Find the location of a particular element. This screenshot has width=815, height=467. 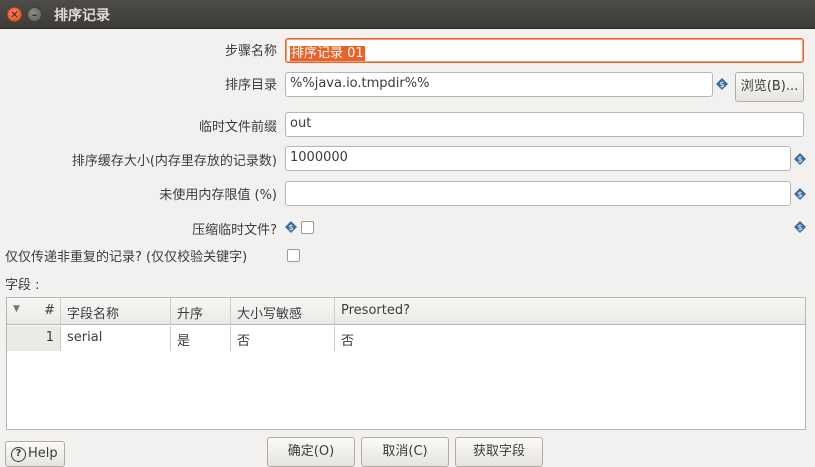

compress-checkbox is located at coordinates (307, 227).